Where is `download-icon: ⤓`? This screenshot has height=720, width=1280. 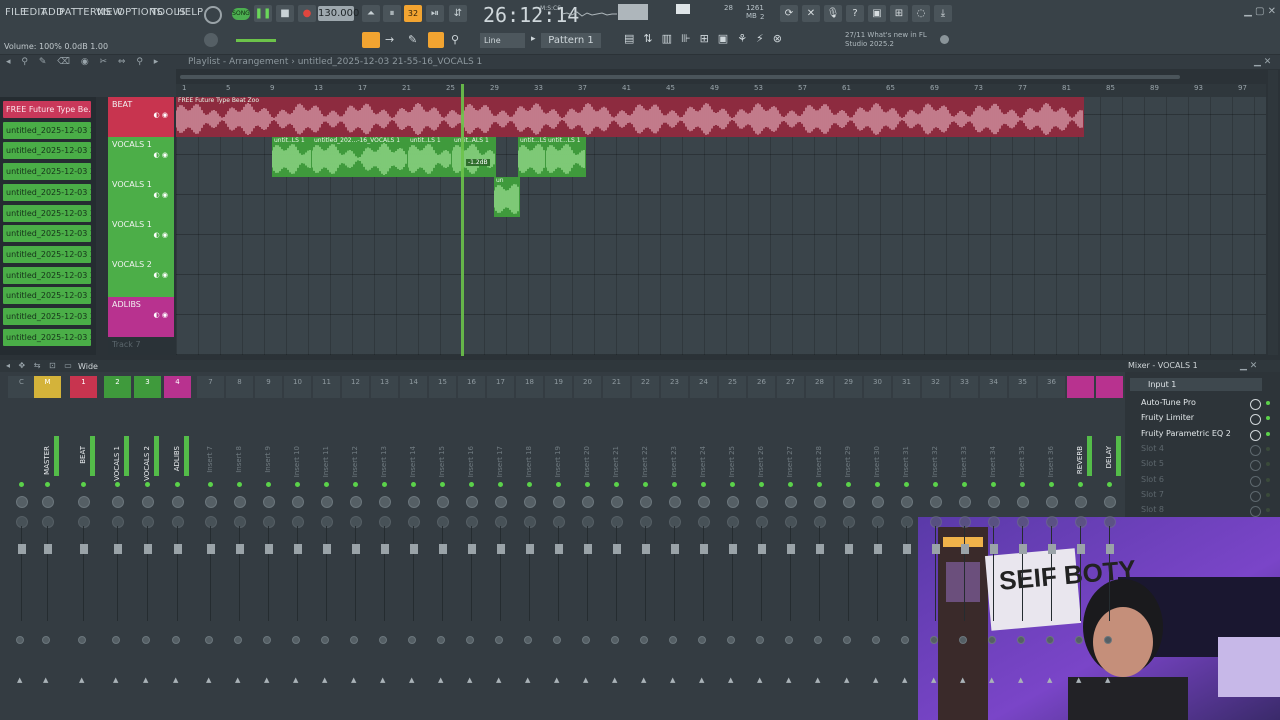 download-icon: ⤓ is located at coordinates (943, 13).